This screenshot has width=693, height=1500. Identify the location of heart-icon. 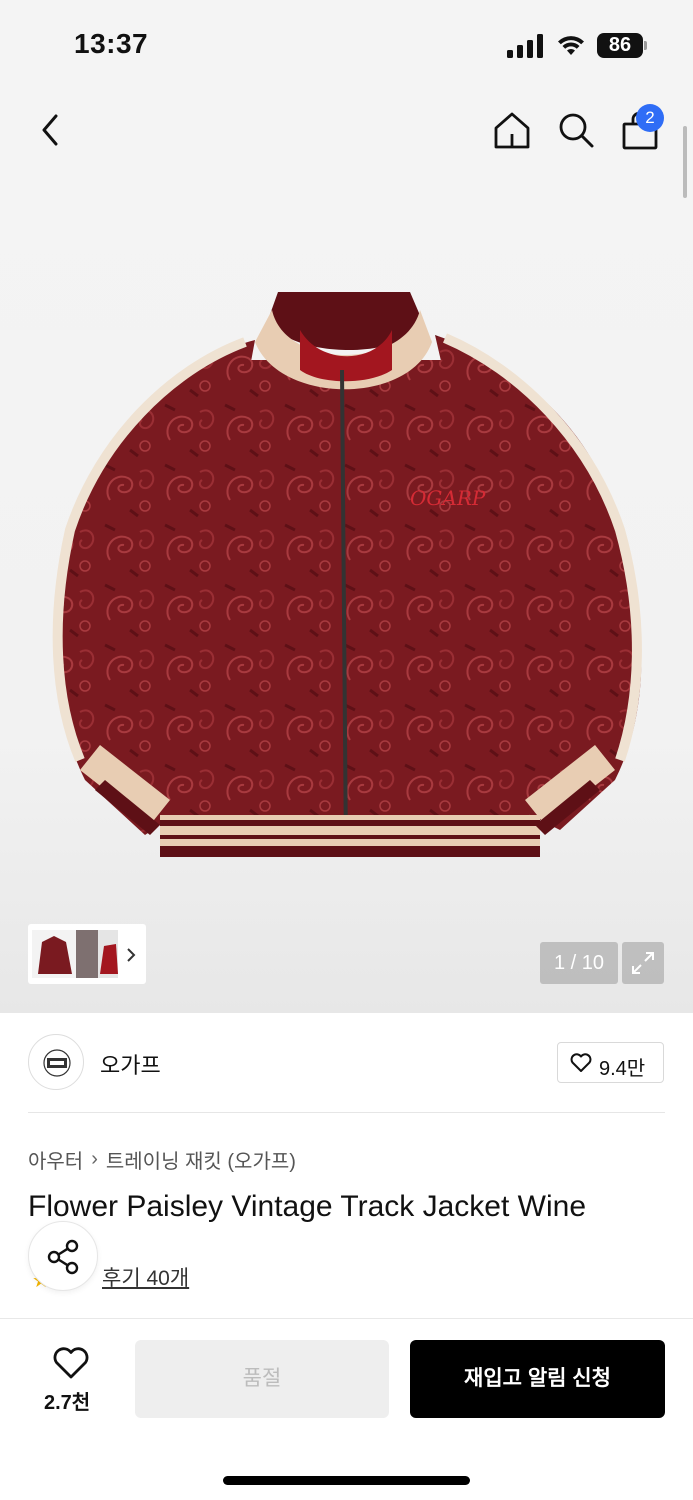
(581, 1062).